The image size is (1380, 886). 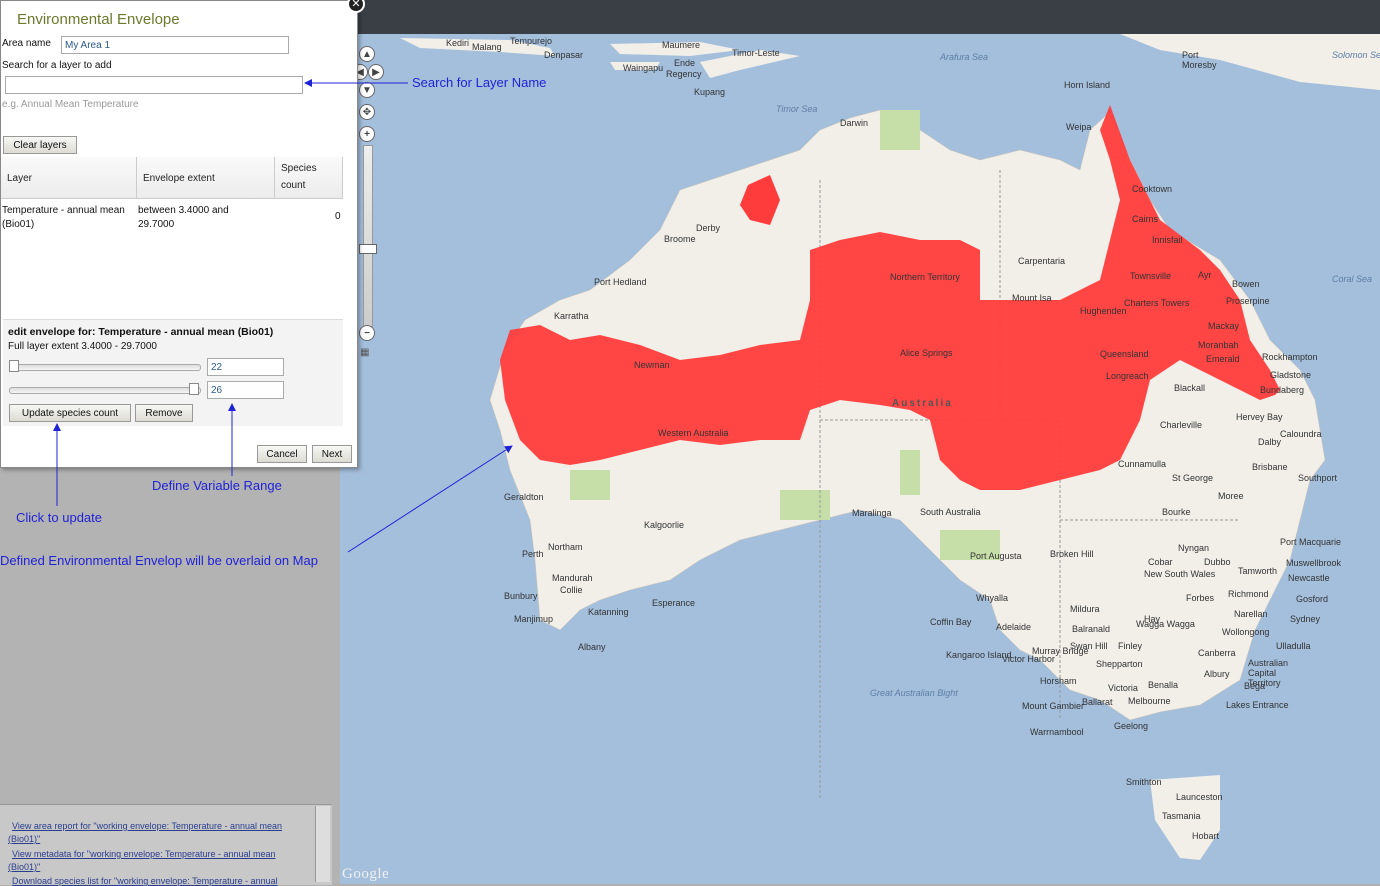 What do you see at coordinates (24, 867) in the screenshot?
I see `link-view-metadata-cont: (Bio01)"` at bounding box center [24, 867].